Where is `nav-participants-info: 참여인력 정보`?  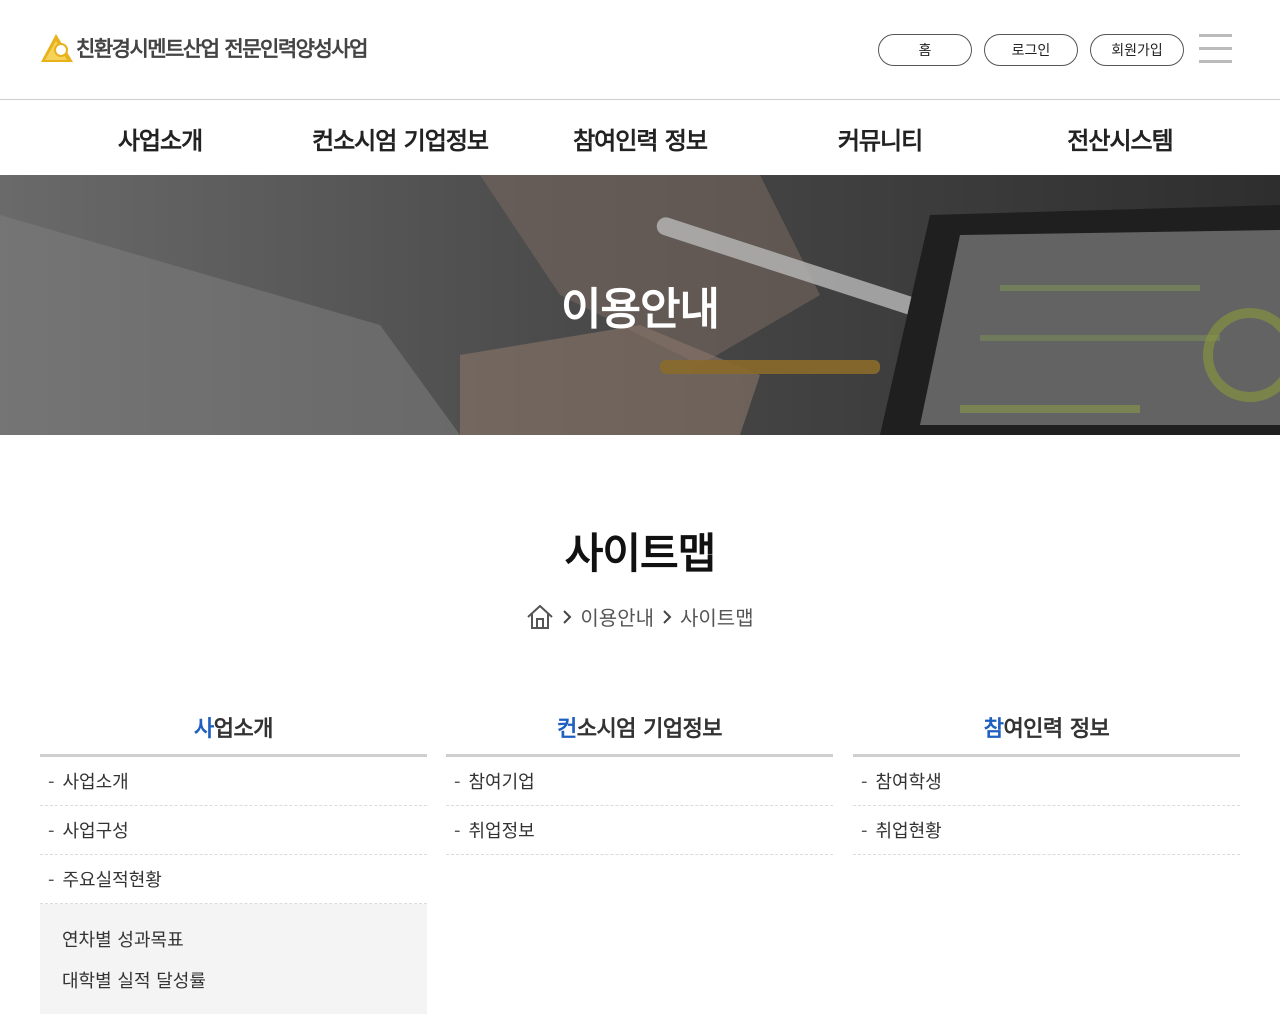
nav-participants-info: 참여인력 정보 is located at coordinates (640, 138).